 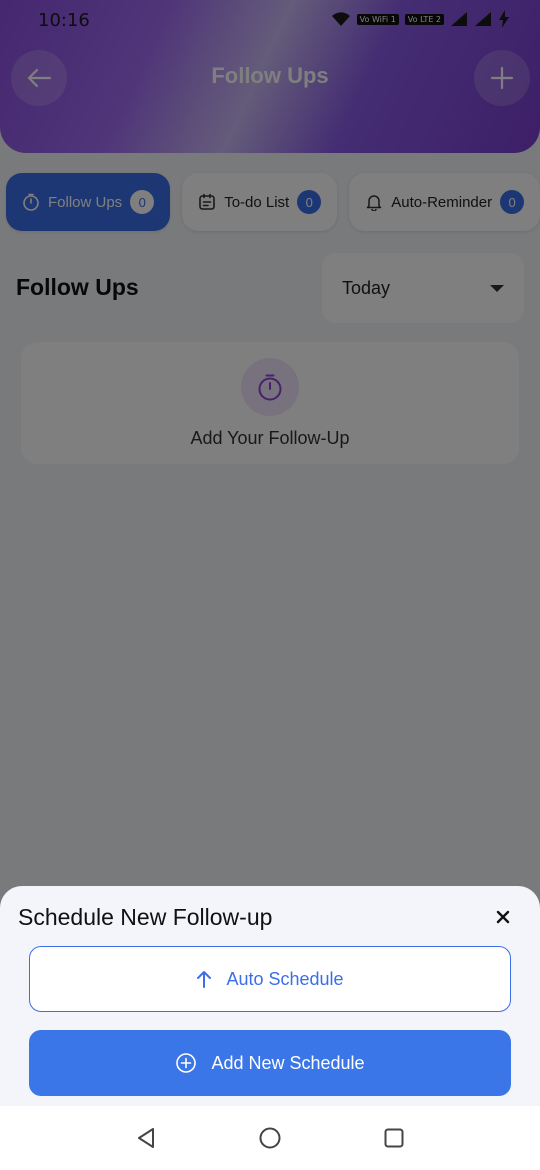 What do you see at coordinates (288, 1062) in the screenshot?
I see `add-new-schedule-label: Add New Schedule` at bounding box center [288, 1062].